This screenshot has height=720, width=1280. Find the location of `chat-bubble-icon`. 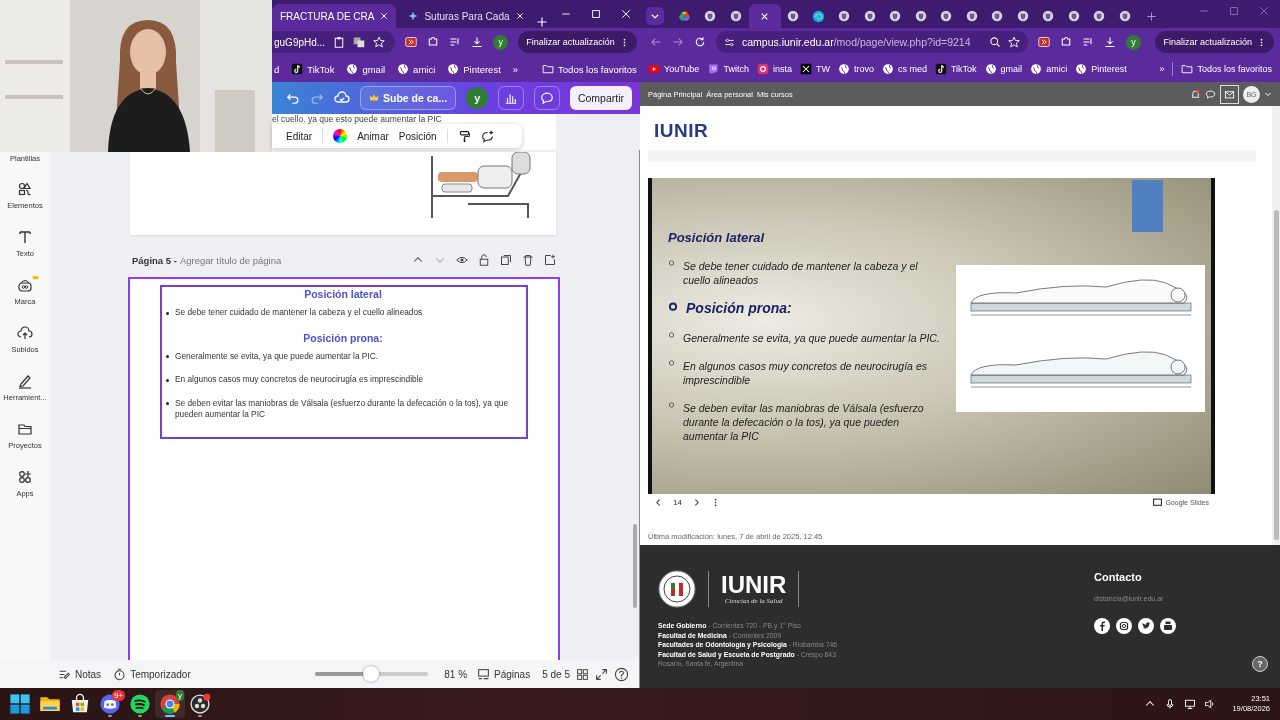

chat-bubble-icon is located at coordinates (713, 69).